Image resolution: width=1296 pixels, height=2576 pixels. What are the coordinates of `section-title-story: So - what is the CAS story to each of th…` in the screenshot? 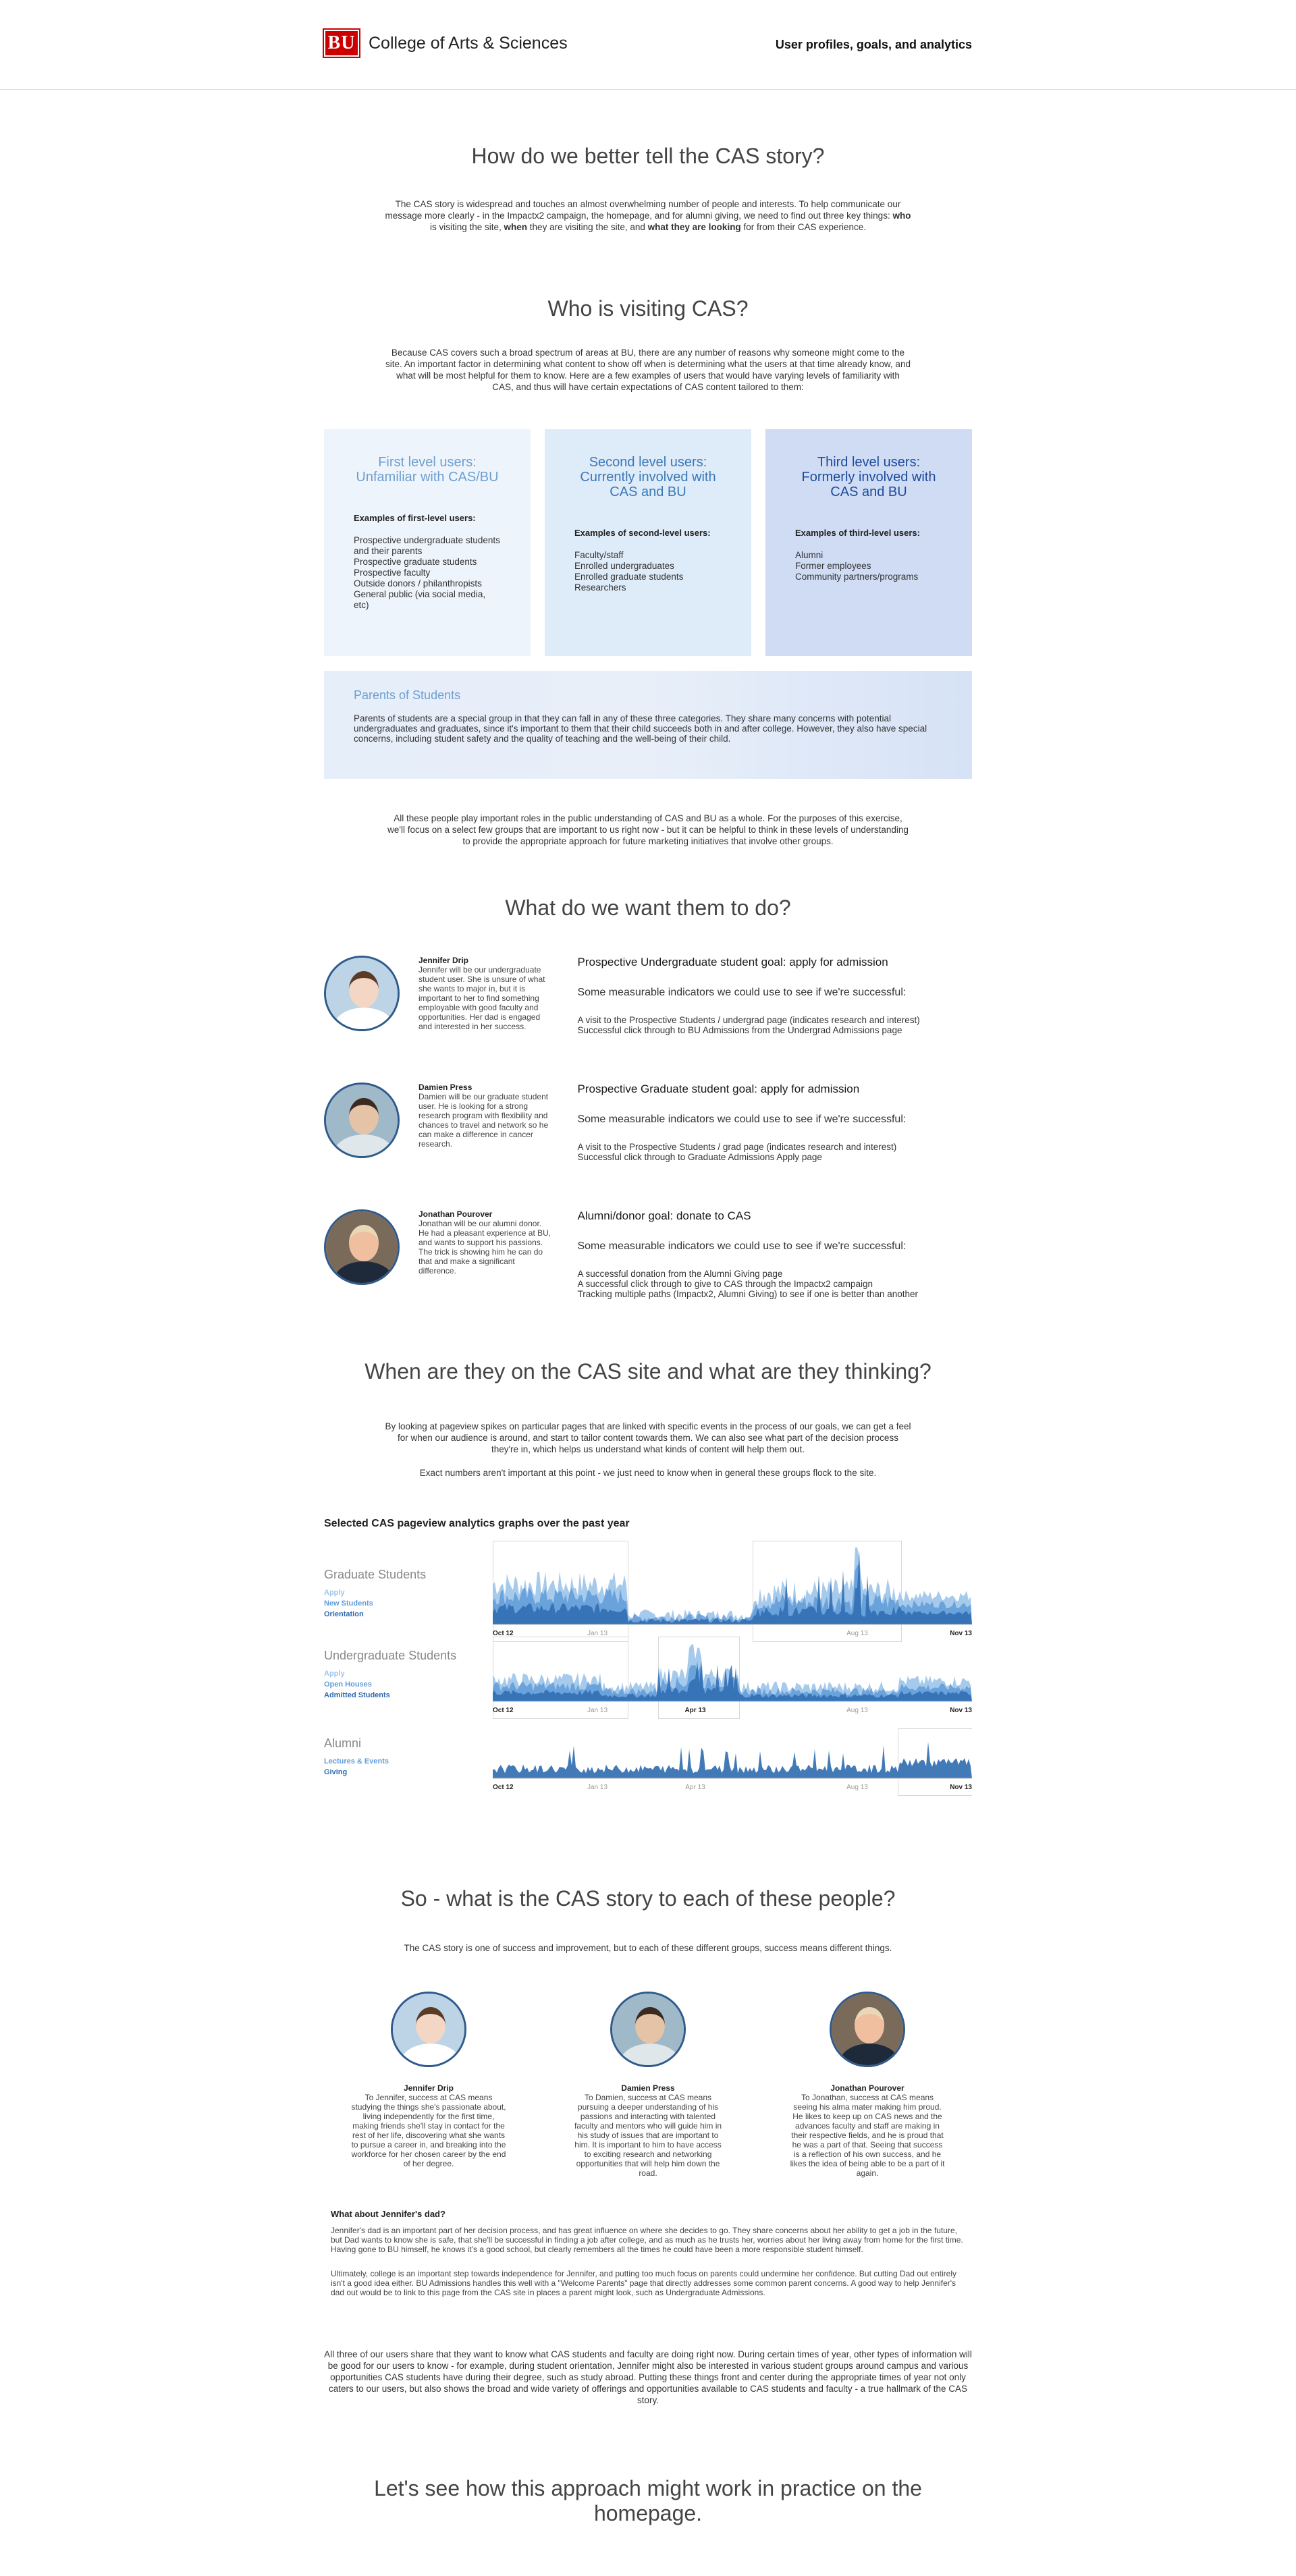 It's located at (648, 1898).